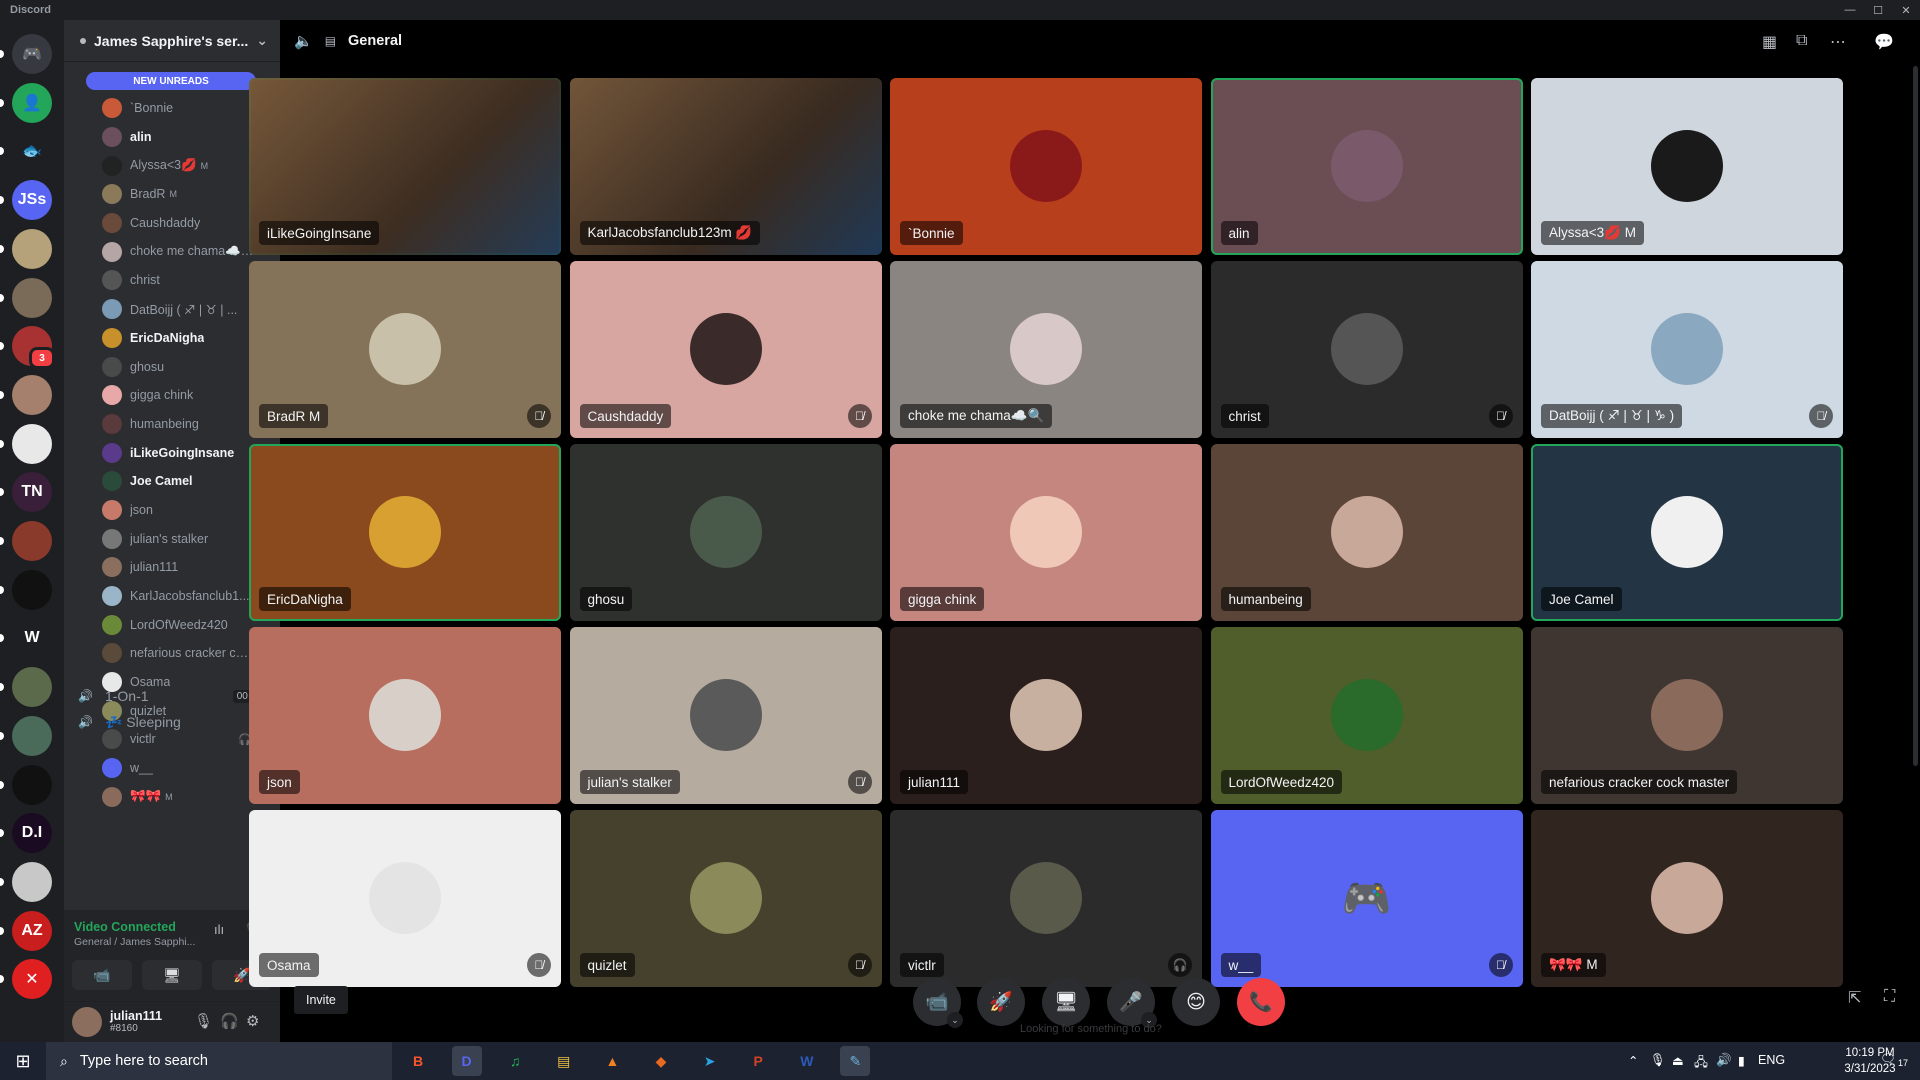 This screenshot has width=1920, height=1080. Describe the element at coordinates (87, 1022) in the screenshot. I see `avatar` at that location.